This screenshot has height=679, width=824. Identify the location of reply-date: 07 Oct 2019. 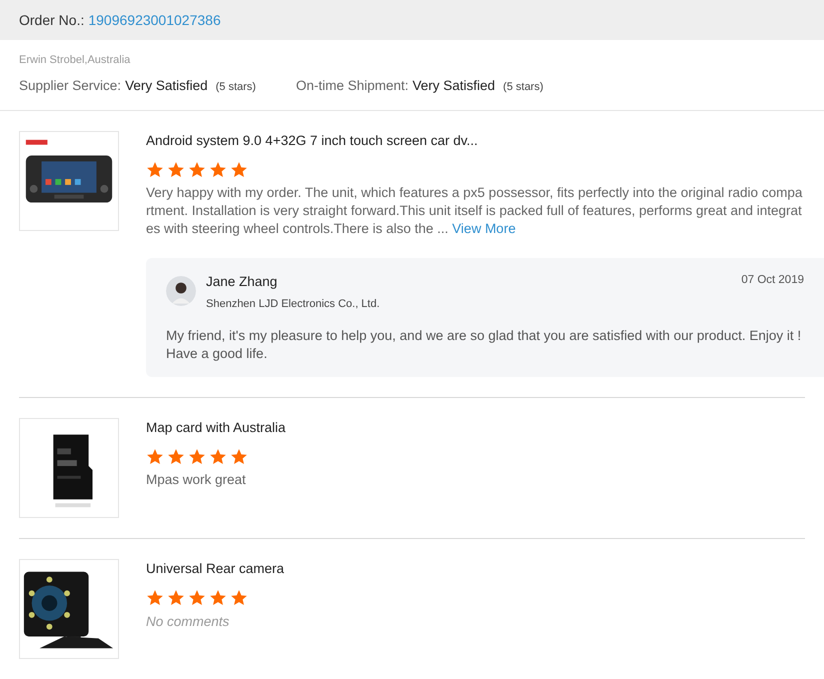
(772, 280).